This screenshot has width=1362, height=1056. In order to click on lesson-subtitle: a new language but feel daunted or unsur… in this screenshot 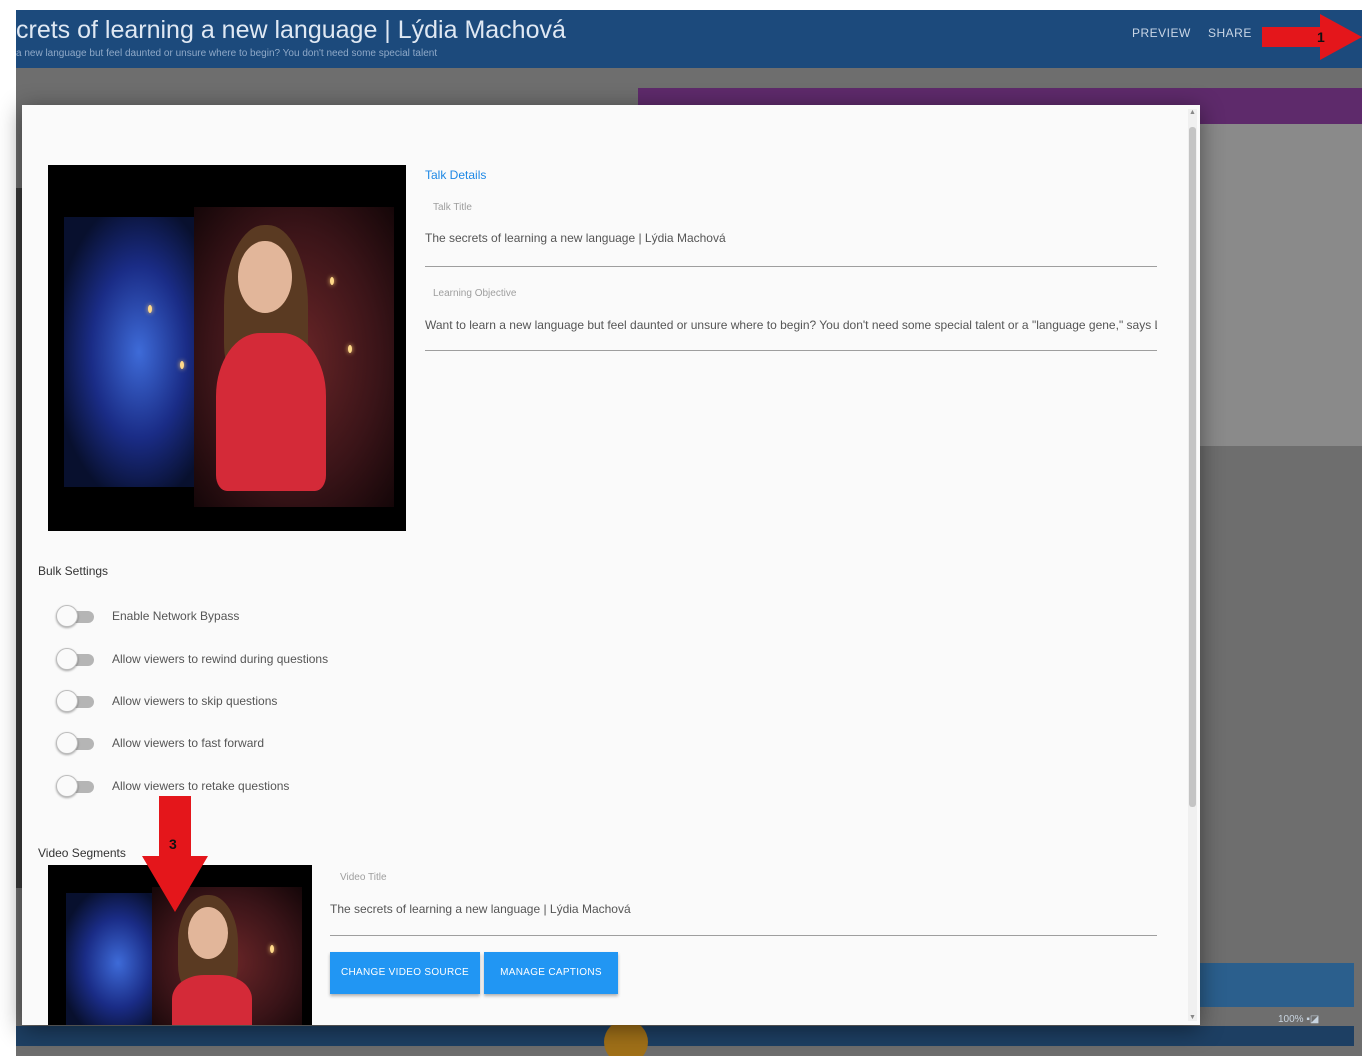, I will do `click(227, 53)`.